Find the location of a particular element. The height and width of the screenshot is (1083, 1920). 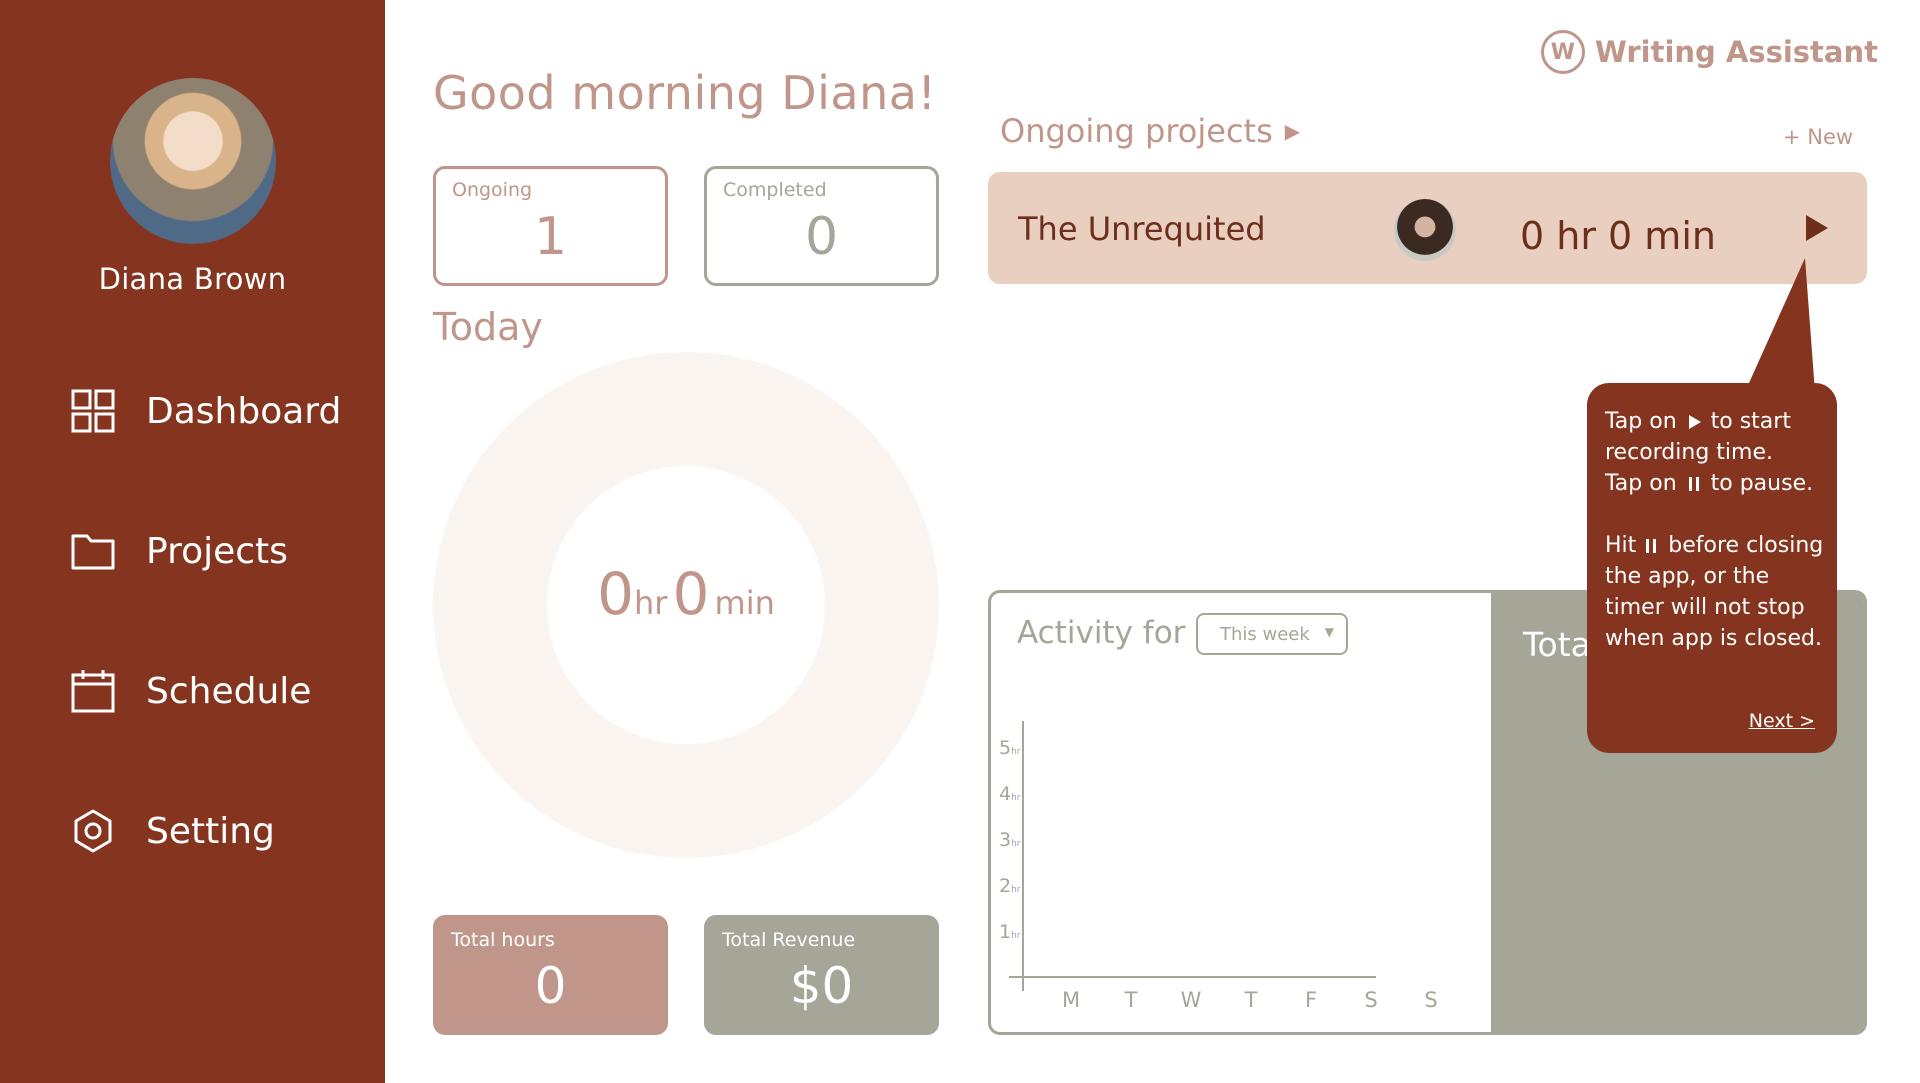

ongoing-count-card: Ongoing 1 is located at coordinates (550, 226).